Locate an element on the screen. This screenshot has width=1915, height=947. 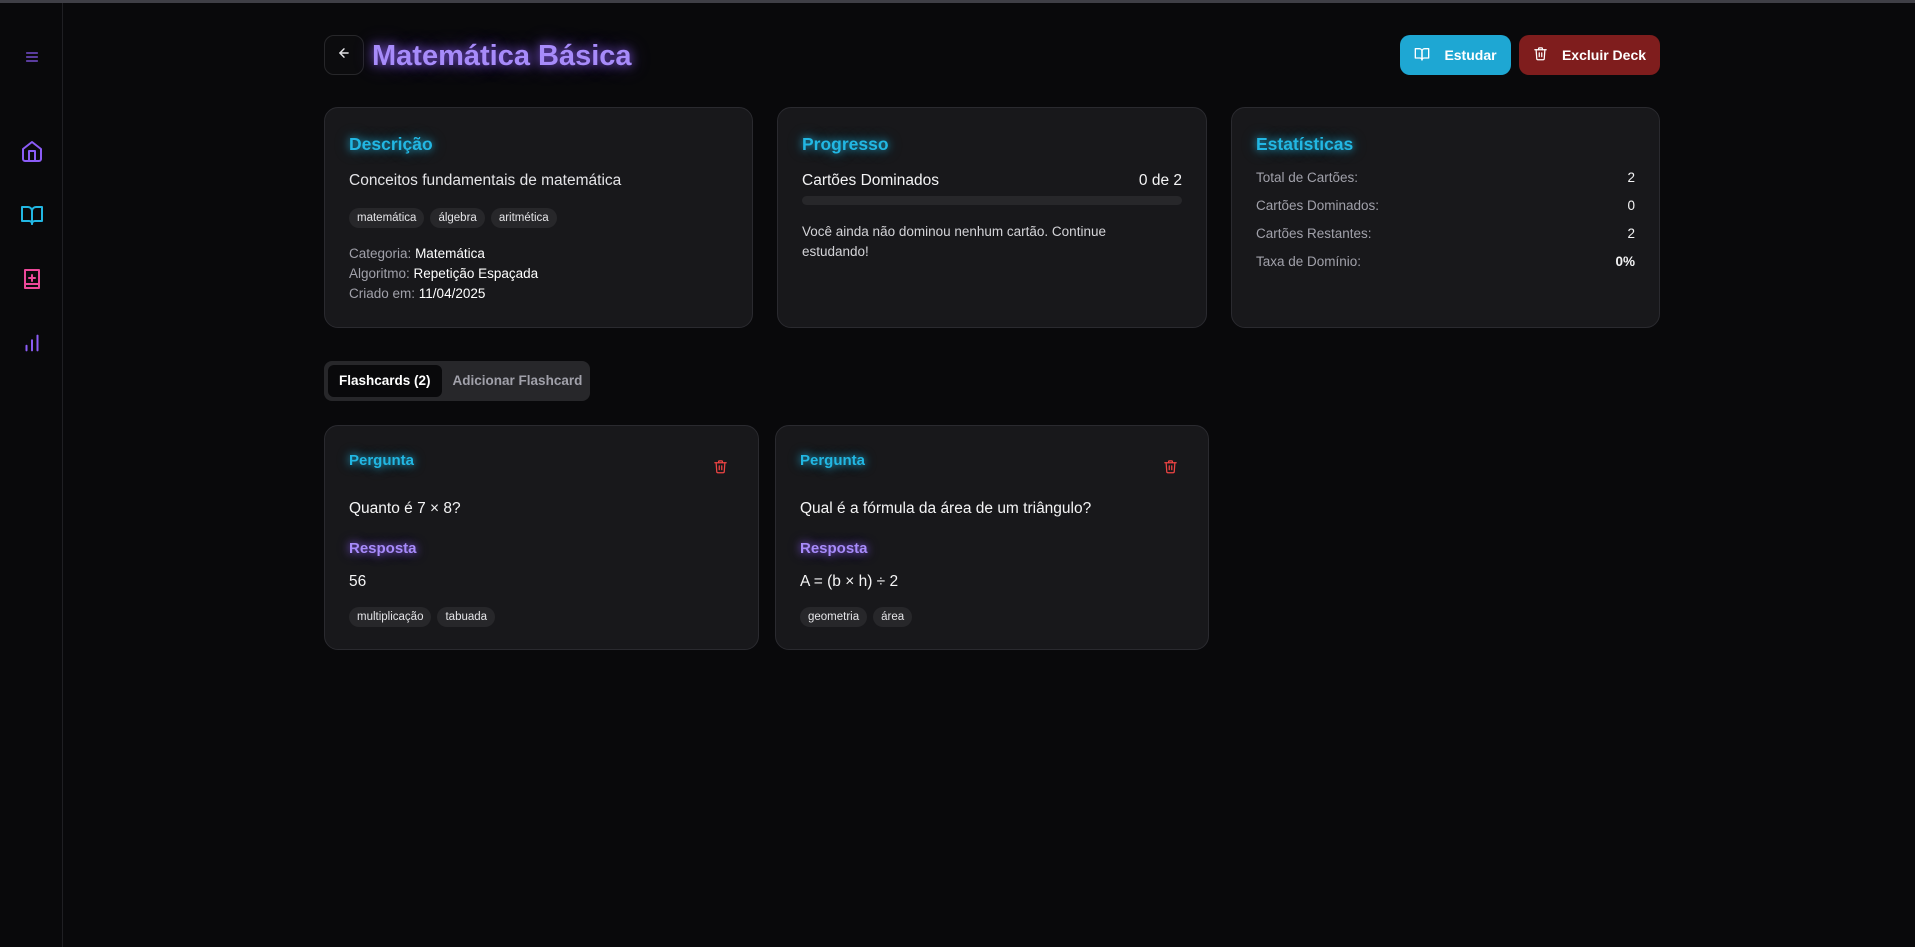
stat-row-remaining: Cartões Restantes: 2 is located at coordinates (1445, 233).